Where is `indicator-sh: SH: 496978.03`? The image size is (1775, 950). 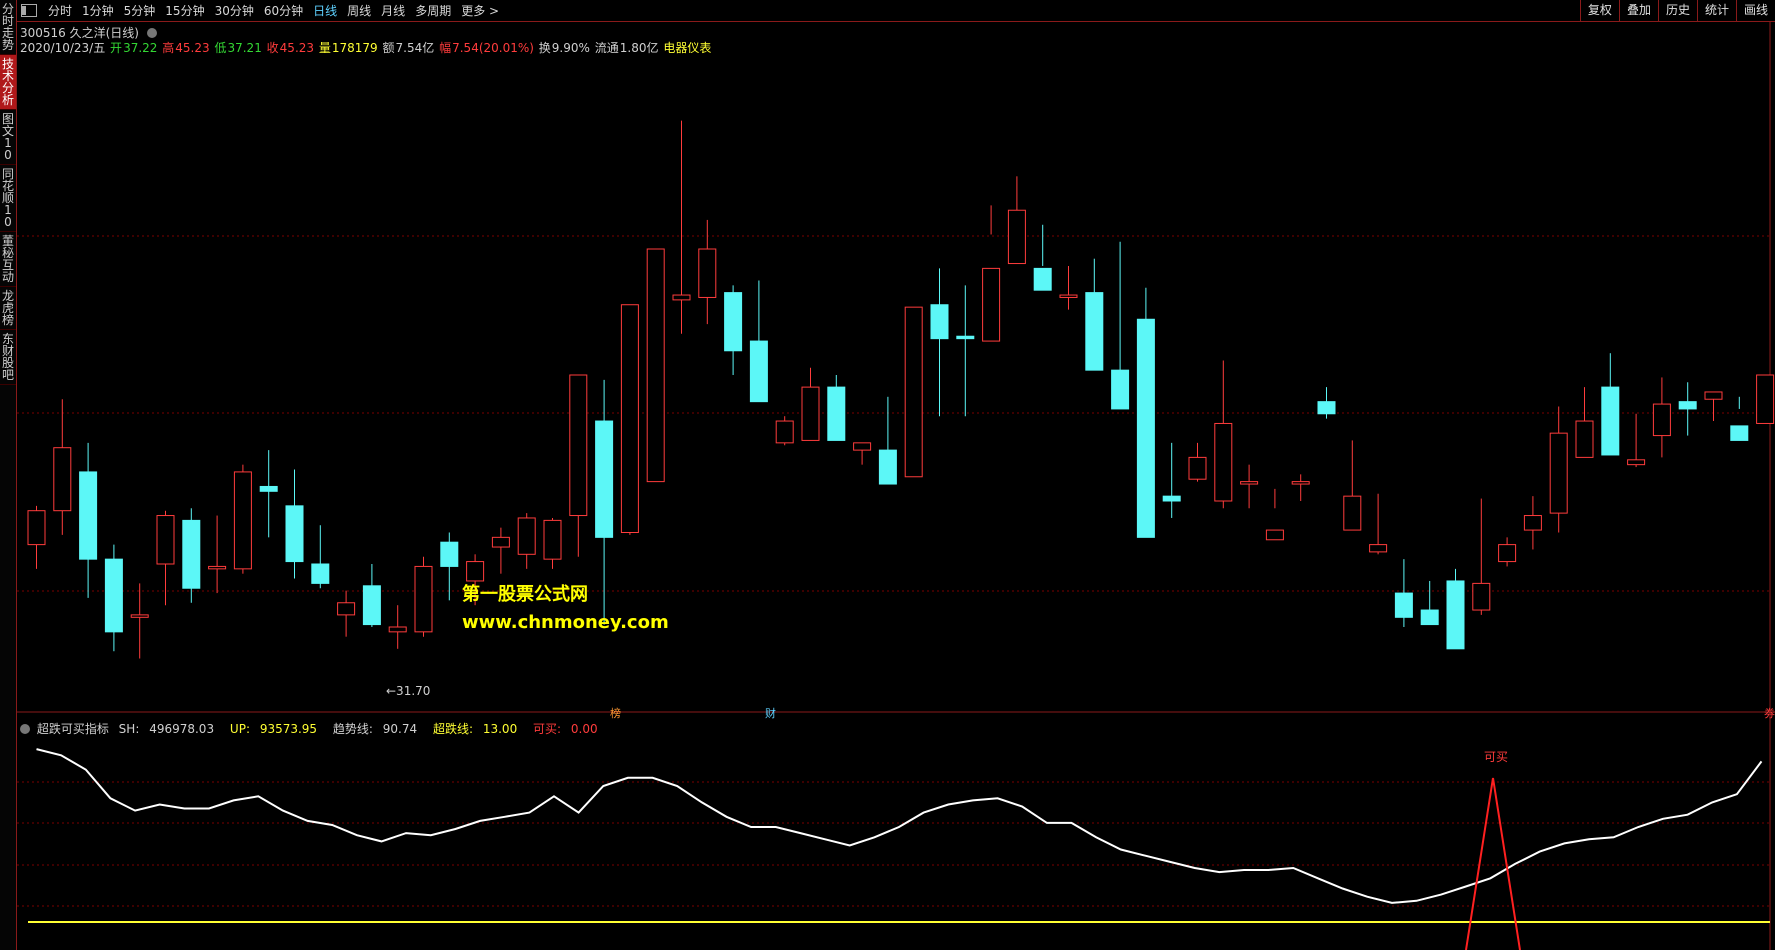
indicator-sh: SH: 496978.03 is located at coordinates (166, 729).